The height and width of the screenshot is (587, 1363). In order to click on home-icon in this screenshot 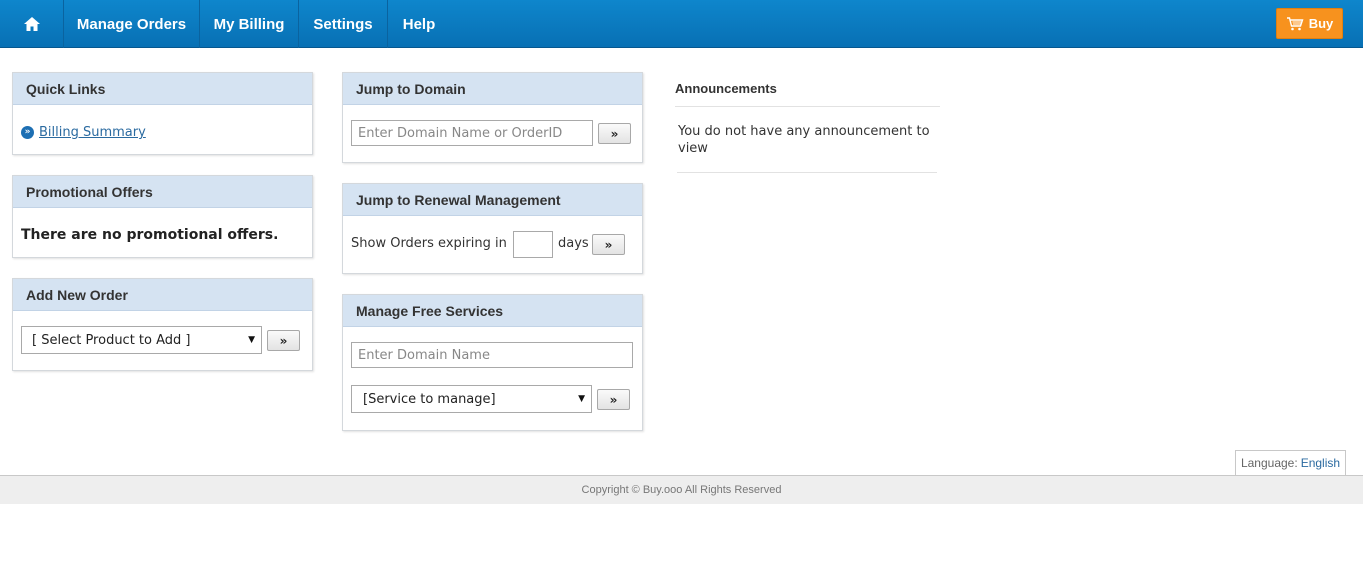, I will do `click(31, 24)`.